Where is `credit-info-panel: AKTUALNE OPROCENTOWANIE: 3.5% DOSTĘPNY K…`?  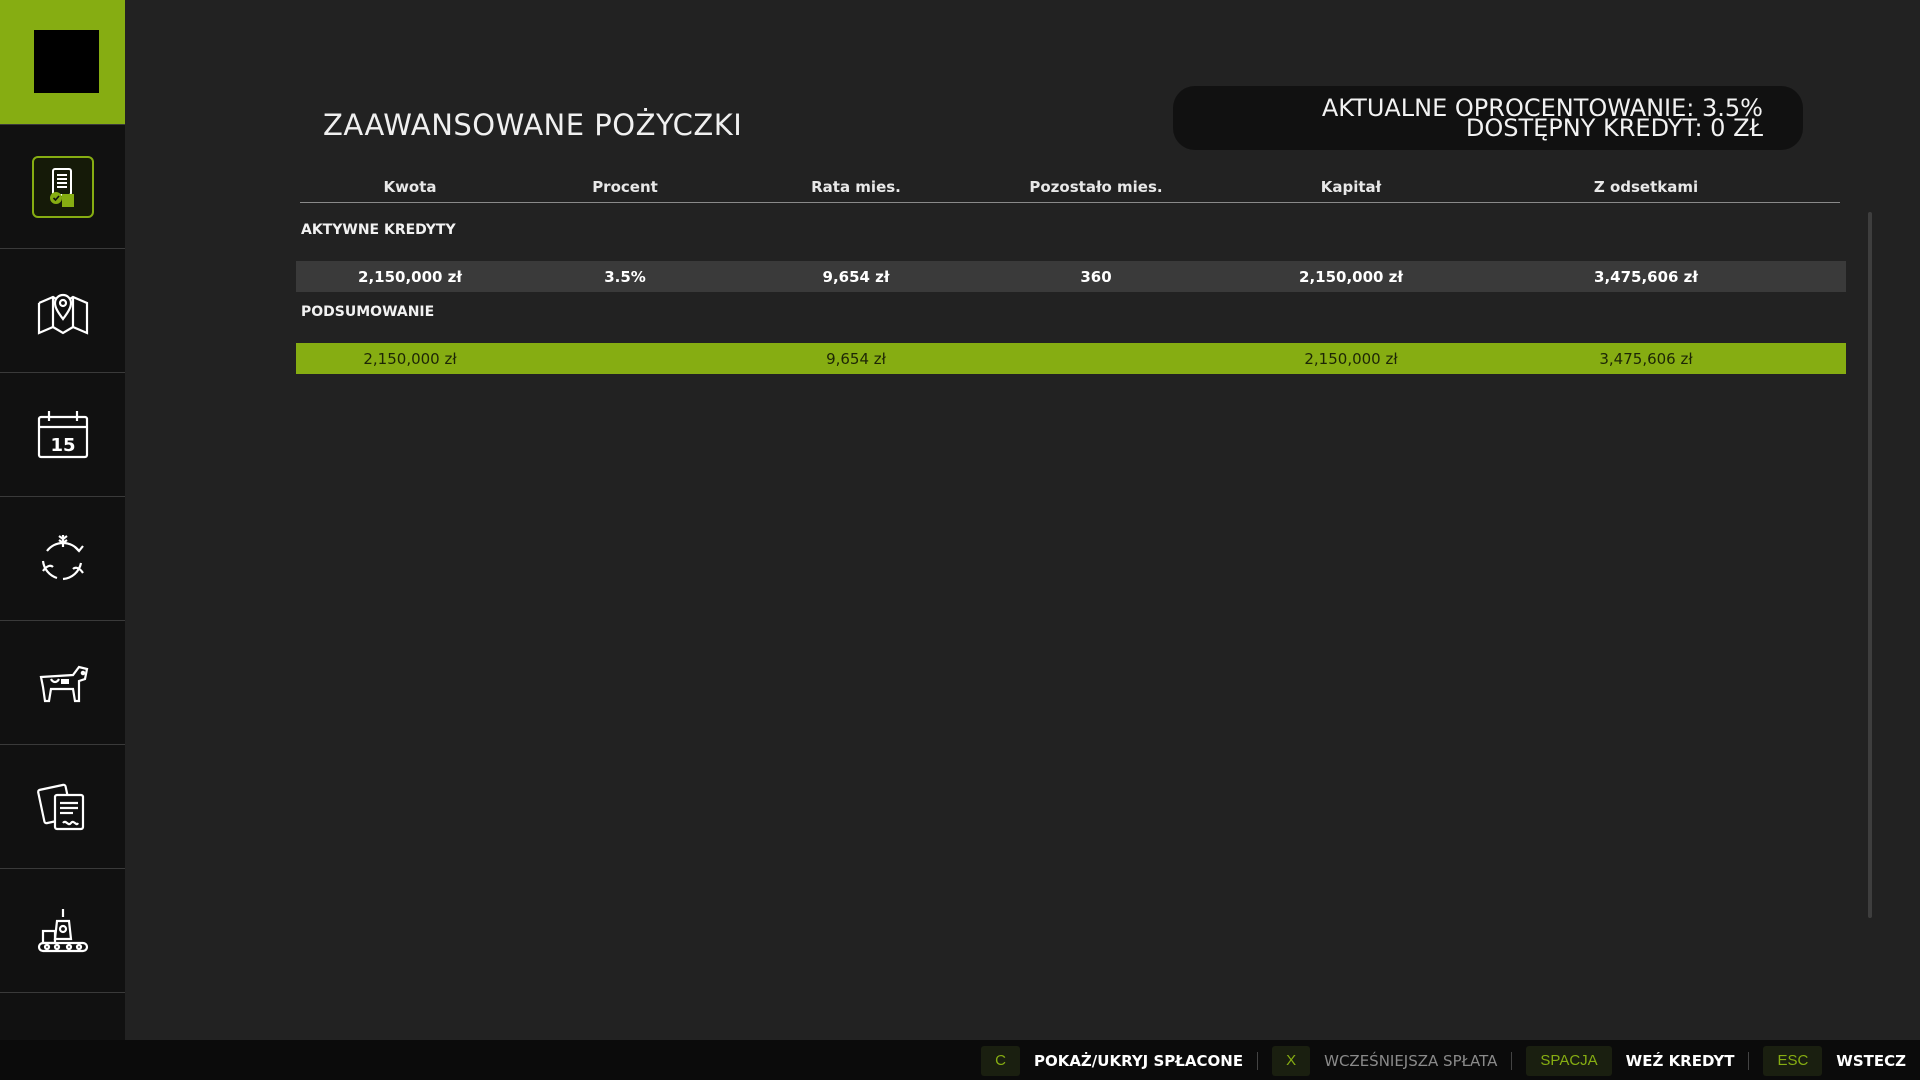
credit-info-panel: AKTUALNE OPROCENTOWANIE: 3.5% DOSTĘPNY K… is located at coordinates (1488, 118).